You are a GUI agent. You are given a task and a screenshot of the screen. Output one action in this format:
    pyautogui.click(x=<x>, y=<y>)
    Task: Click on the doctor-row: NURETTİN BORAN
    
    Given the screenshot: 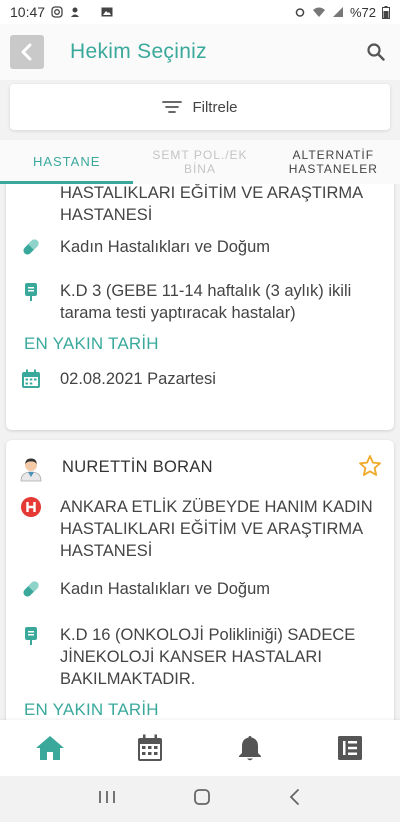 What is the action you would take?
    pyautogui.click(x=202, y=469)
    